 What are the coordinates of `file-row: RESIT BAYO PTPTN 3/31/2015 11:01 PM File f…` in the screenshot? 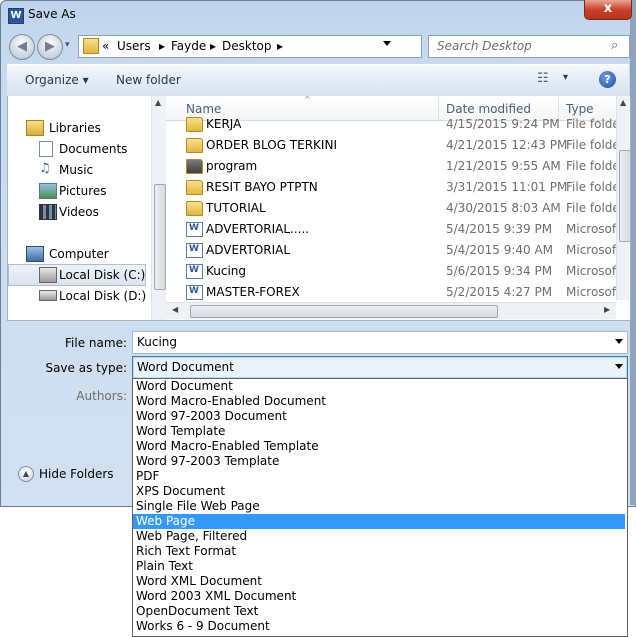 It's located at (392, 187).